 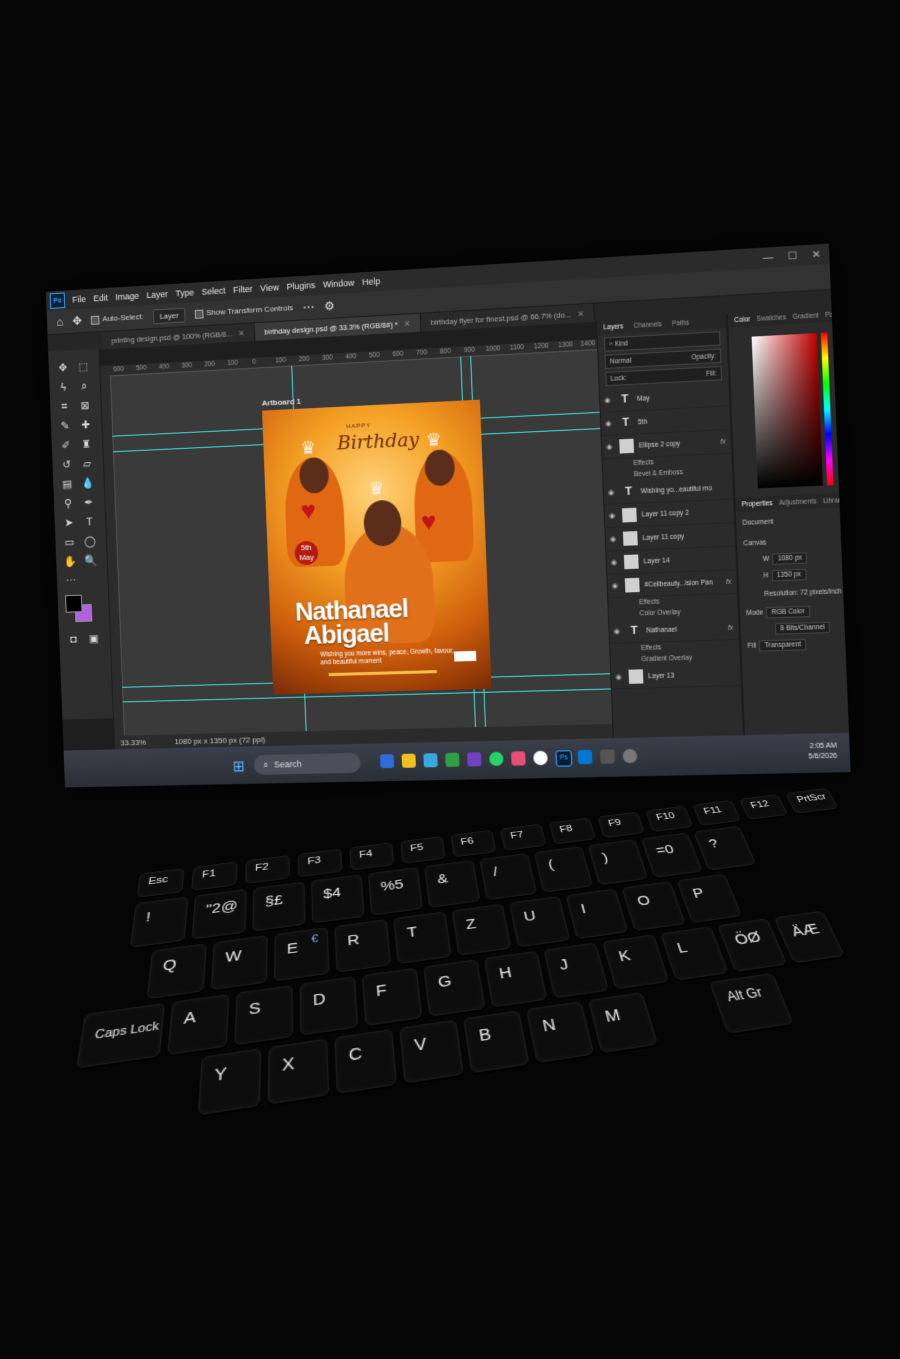 I want to click on key-f2: F2, so click(x=267, y=869).